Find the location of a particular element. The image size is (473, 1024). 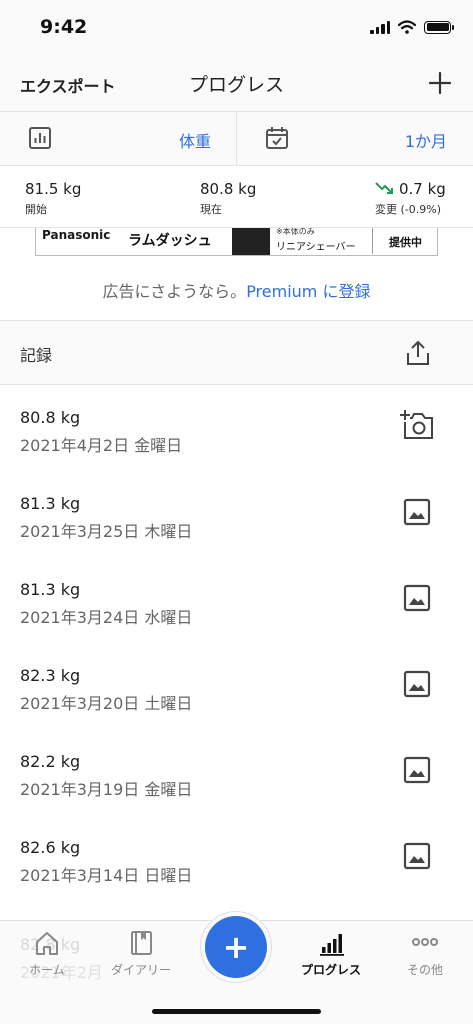

filter-row: 体重 1か月 is located at coordinates (236, 139).